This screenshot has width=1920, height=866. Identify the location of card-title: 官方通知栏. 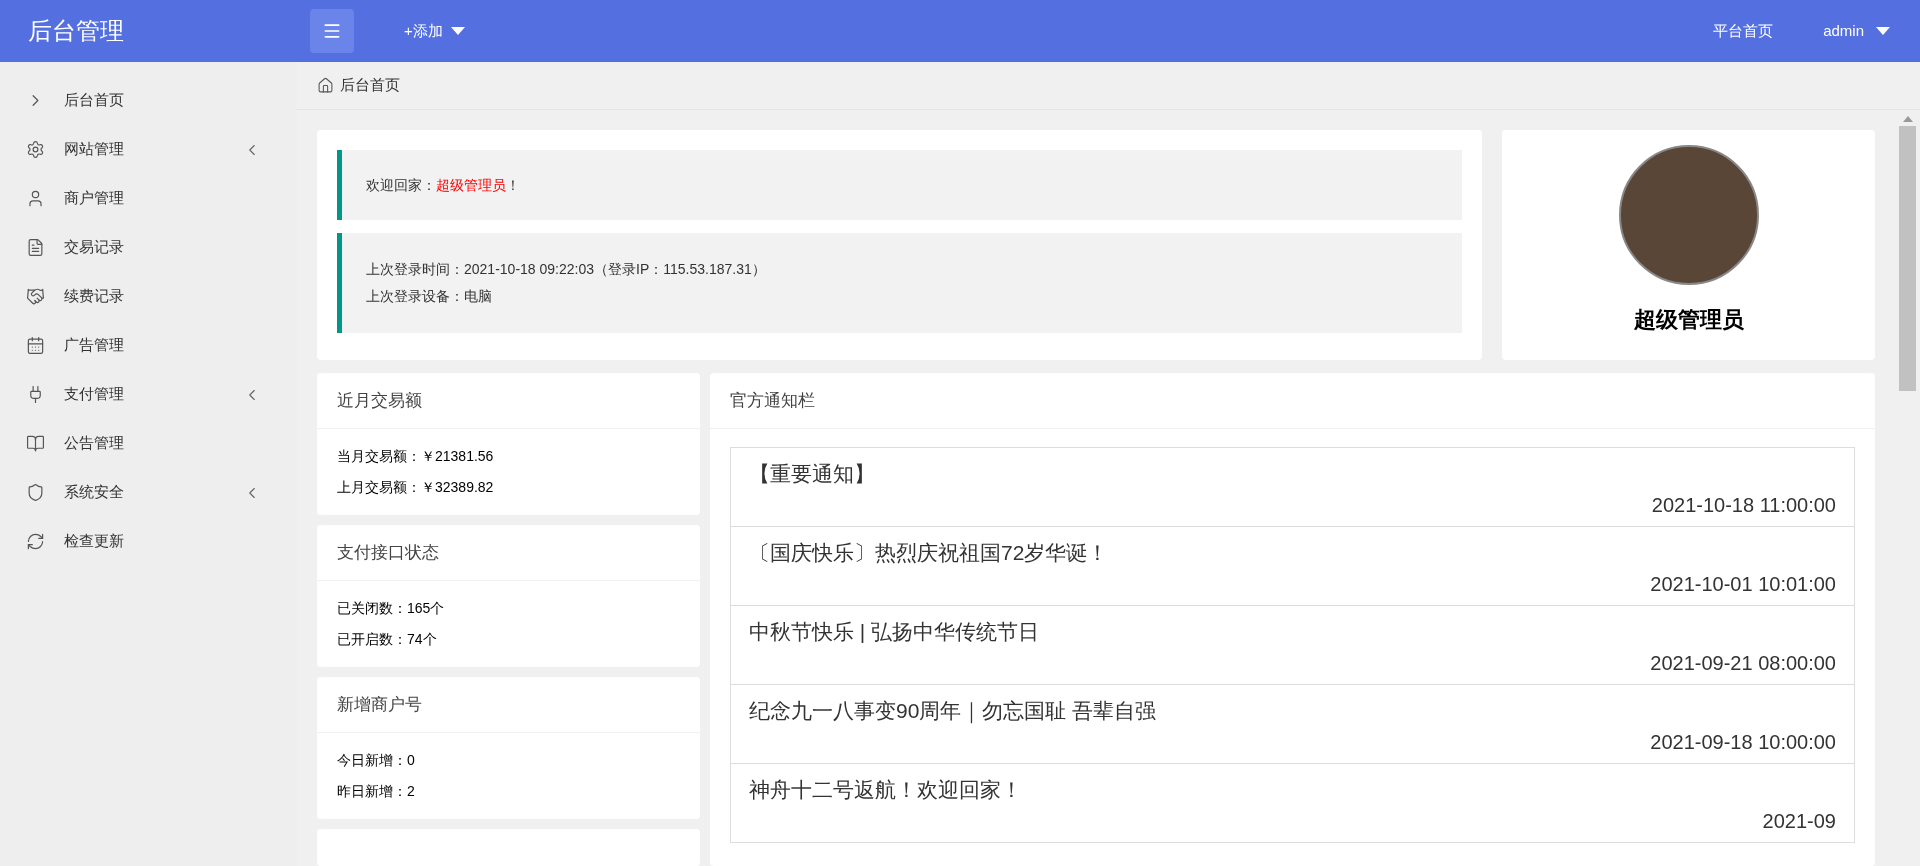
(772, 400).